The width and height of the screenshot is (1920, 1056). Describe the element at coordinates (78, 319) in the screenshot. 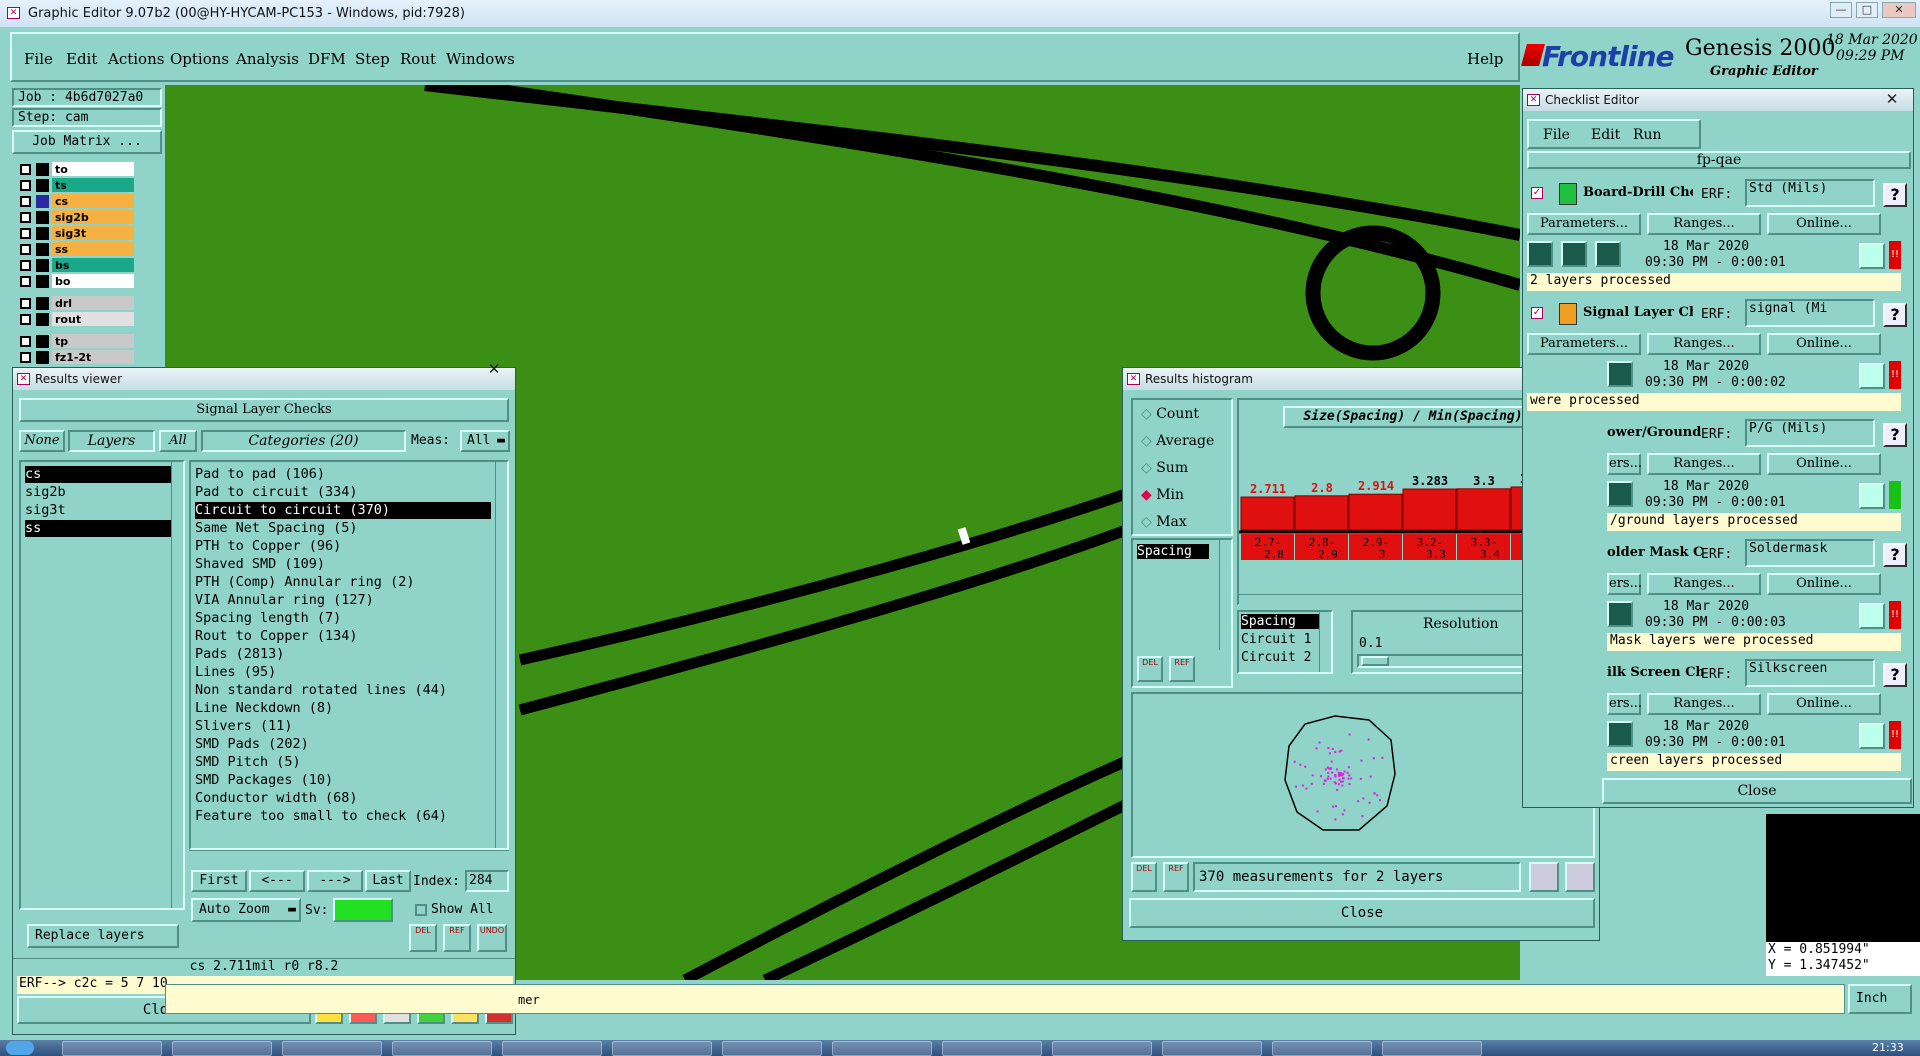

I see `layer-row-rout: rout` at that location.